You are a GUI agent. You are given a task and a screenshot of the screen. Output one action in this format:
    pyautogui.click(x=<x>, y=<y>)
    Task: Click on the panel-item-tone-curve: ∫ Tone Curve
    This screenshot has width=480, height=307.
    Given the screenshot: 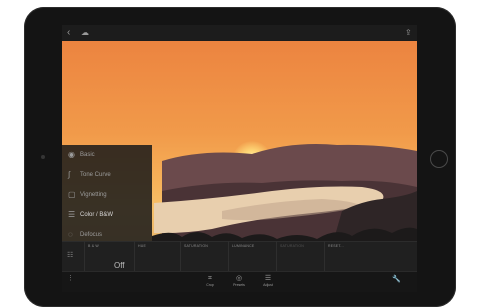 What is the action you would take?
    pyautogui.click(x=107, y=175)
    